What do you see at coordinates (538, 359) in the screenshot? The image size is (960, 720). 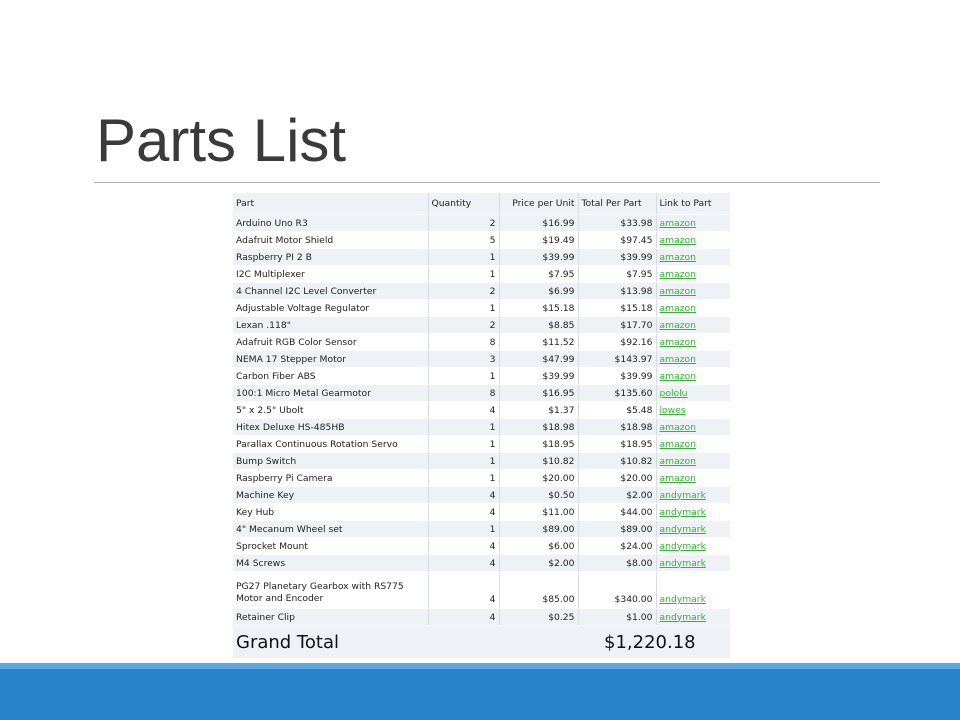 I see `part-price-per-unit: $47.99` at bounding box center [538, 359].